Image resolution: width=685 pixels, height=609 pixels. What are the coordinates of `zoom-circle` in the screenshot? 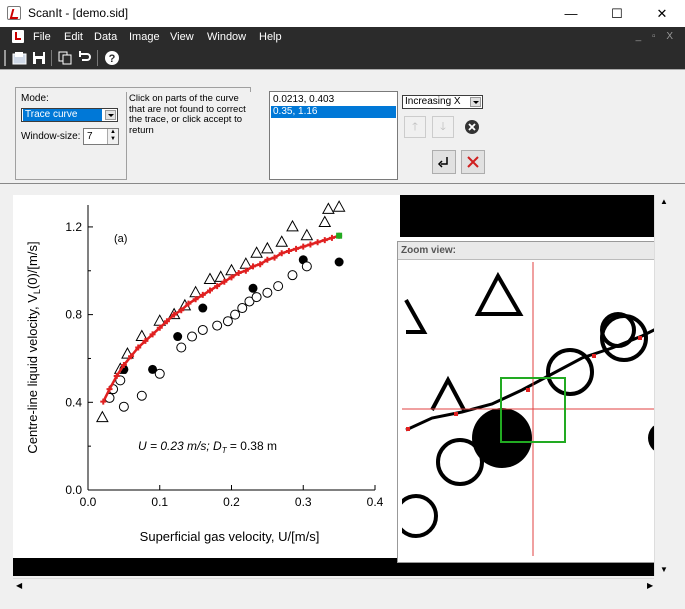 It's located at (420, 516).